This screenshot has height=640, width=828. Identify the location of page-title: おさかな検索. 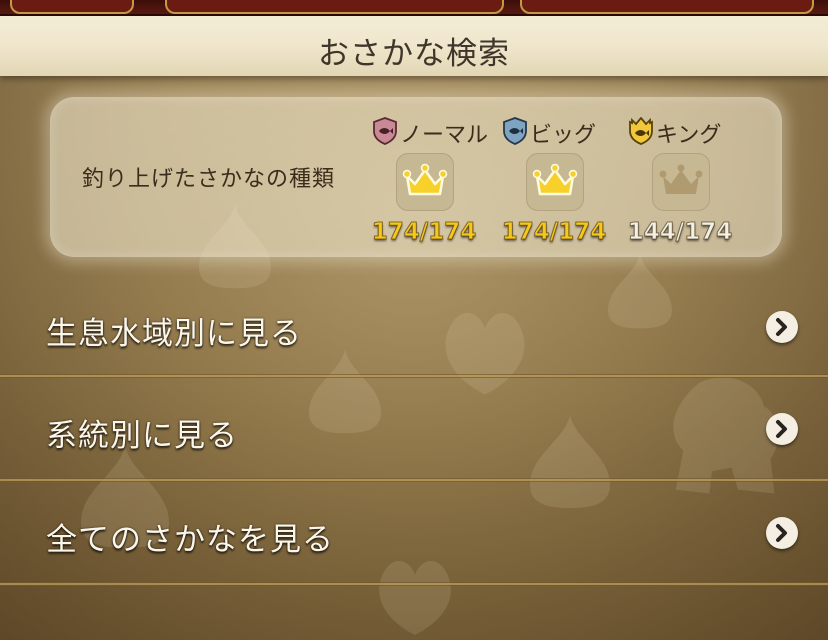
(414, 54).